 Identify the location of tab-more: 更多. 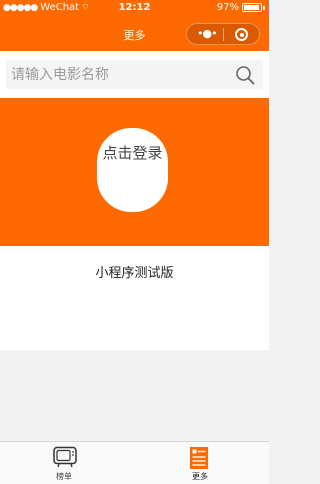
(200, 463).